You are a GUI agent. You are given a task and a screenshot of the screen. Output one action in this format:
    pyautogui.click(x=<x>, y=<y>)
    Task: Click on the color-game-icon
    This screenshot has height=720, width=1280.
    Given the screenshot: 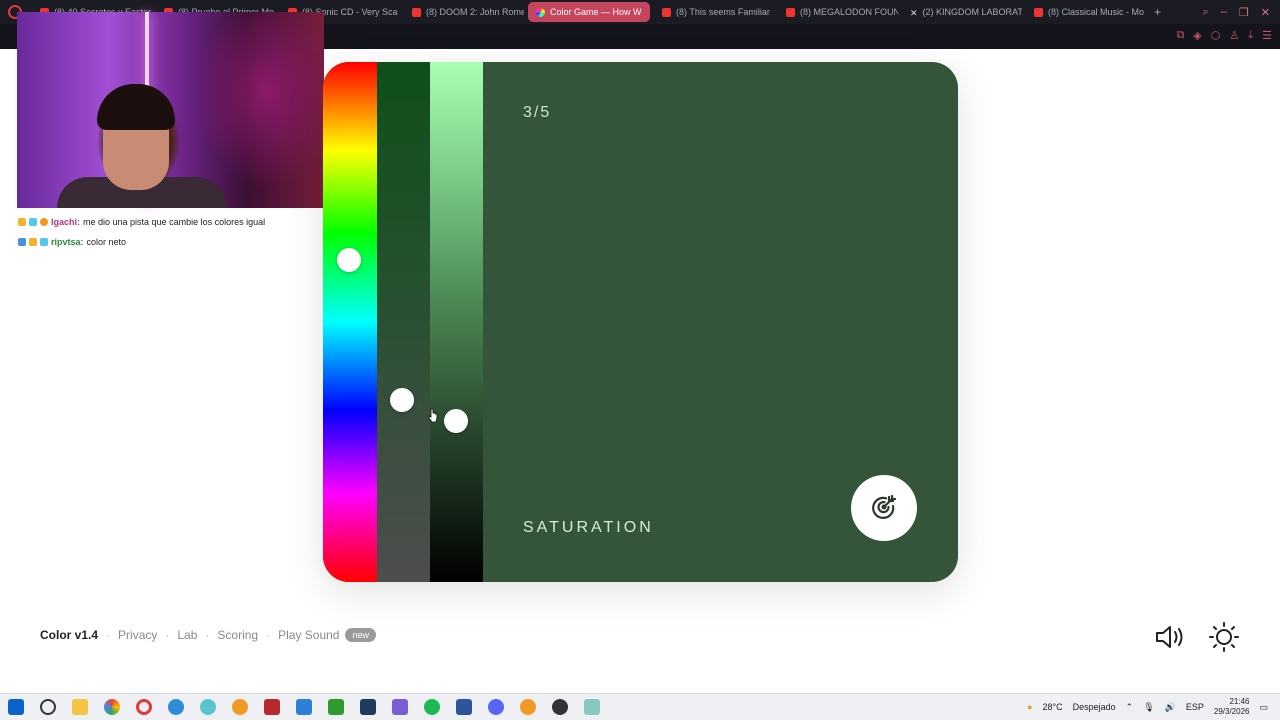 What is the action you would take?
    pyautogui.click(x=540, y=12)
    